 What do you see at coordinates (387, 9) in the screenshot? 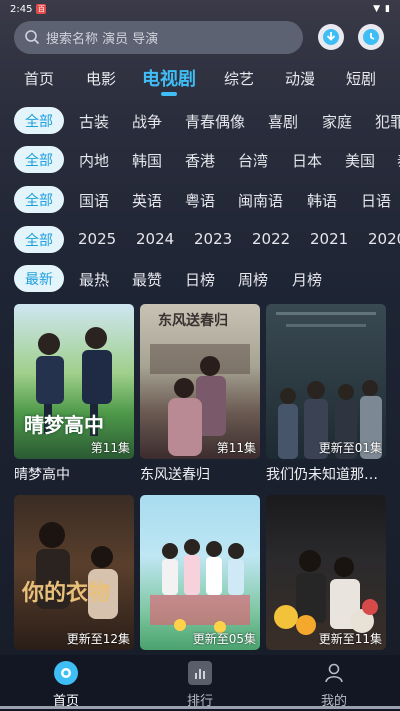
I see `battery-icon: ▮` at bounding box center [387, 9].